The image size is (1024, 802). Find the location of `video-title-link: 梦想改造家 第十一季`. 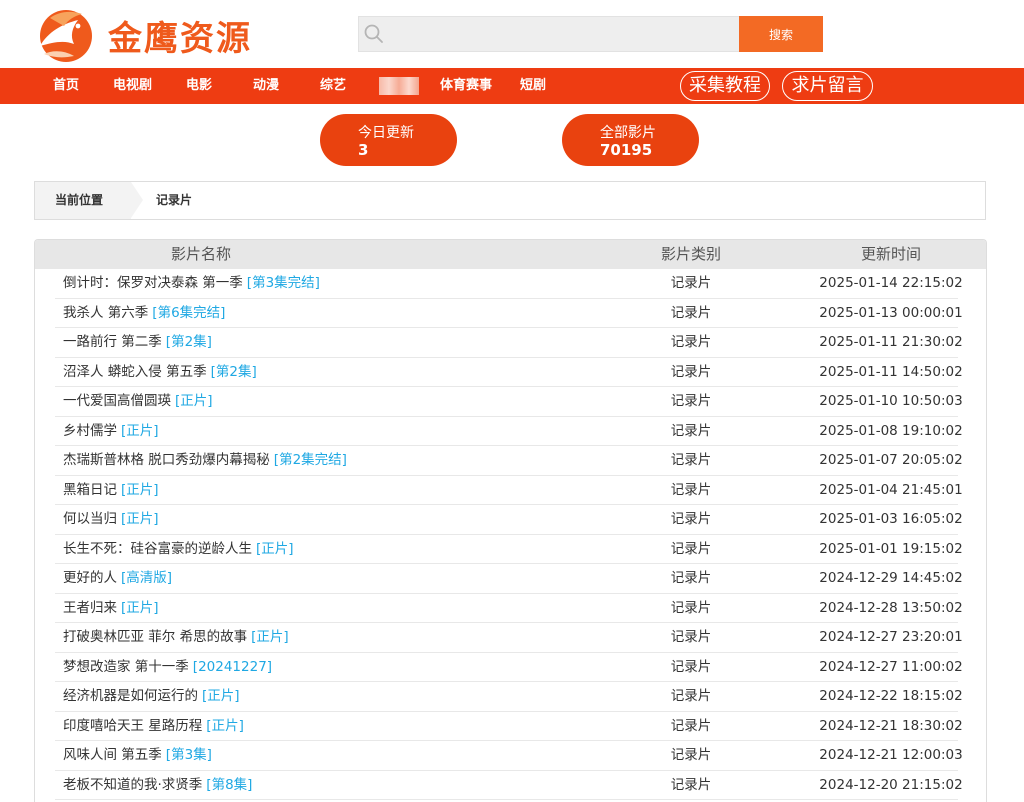

video-title-link: 梦想改造家 第十一季 is located at coordinates (126, 667).